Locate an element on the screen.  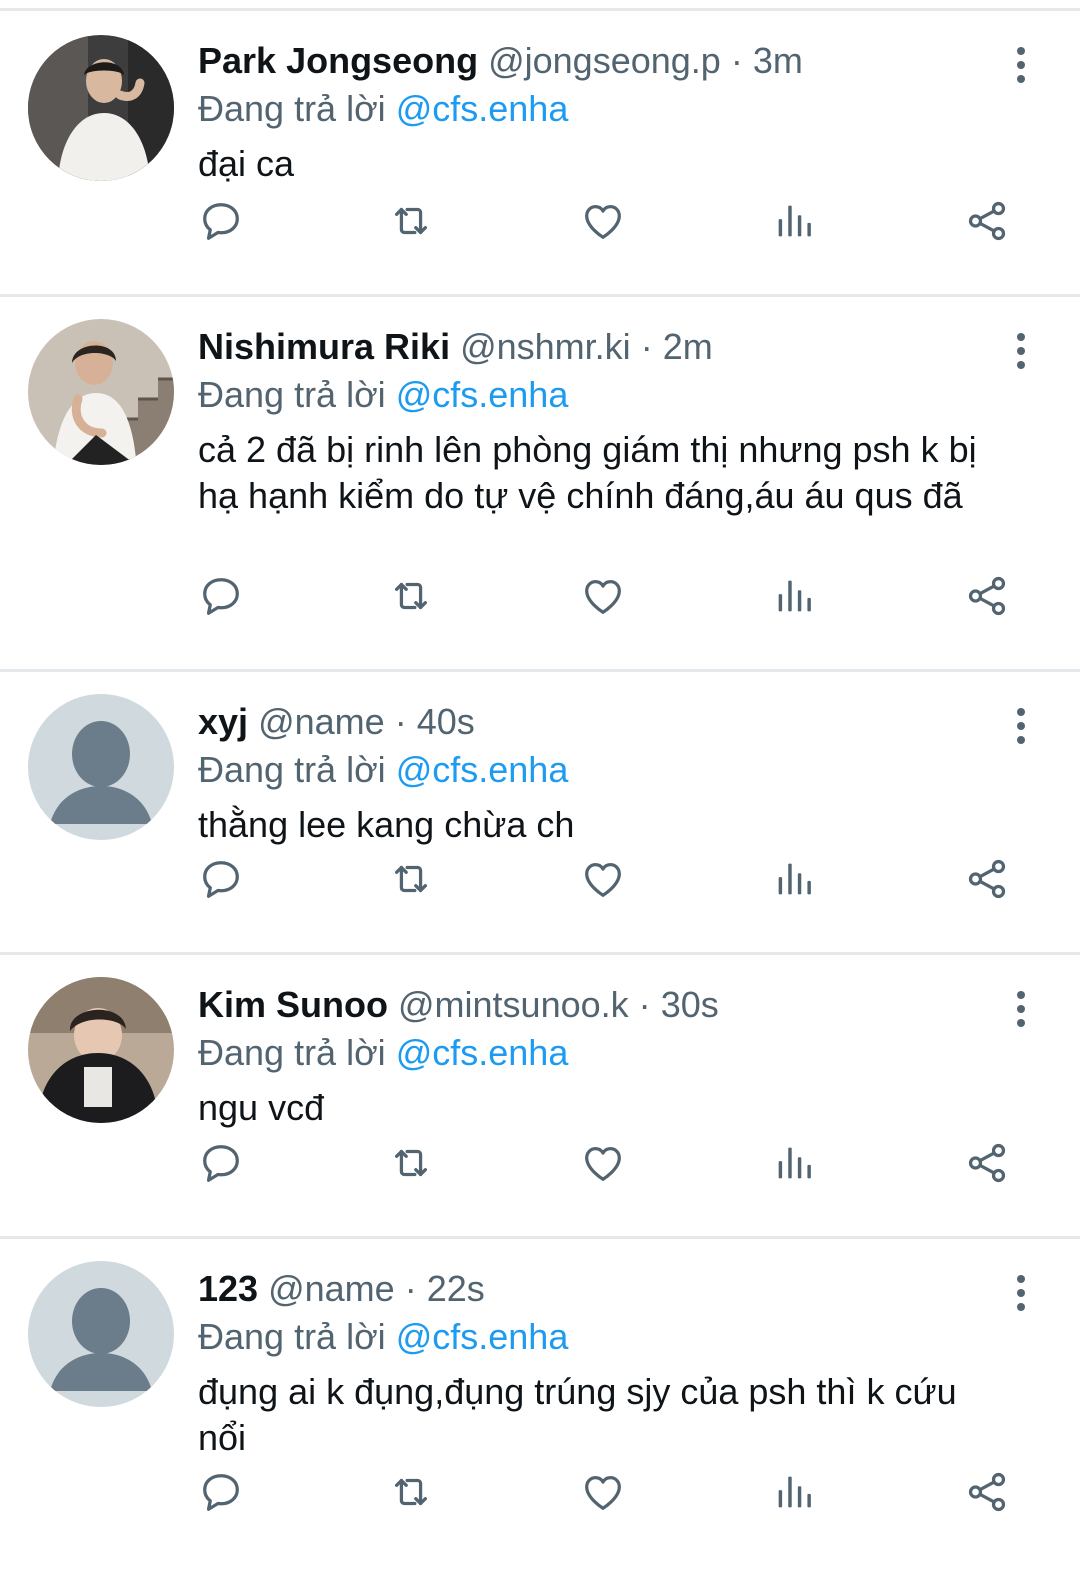
timestamp: 30s is located at coordinates (690, 1004).